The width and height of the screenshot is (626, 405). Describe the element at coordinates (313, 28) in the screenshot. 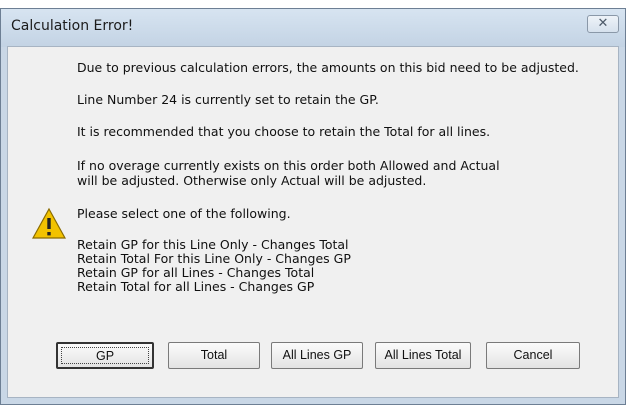

I see `title-bar: Calculation Error! ✕` at that location.